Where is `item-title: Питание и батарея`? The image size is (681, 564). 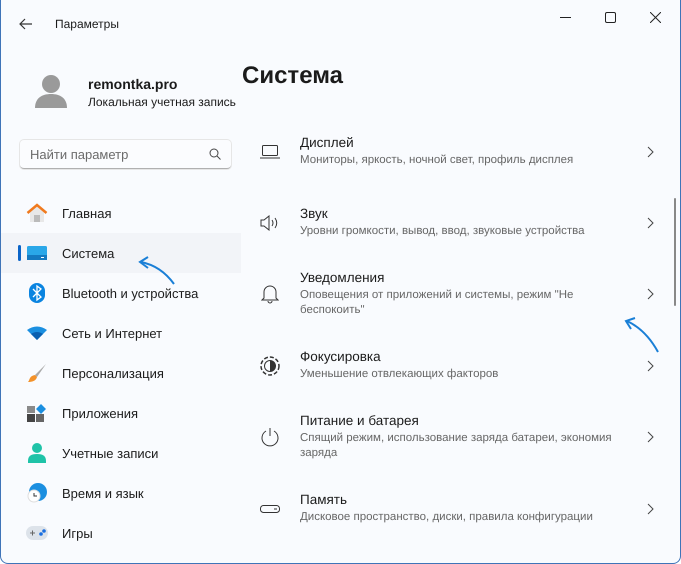
item-title: Питание и батарея is located at coordinates (360, 420).